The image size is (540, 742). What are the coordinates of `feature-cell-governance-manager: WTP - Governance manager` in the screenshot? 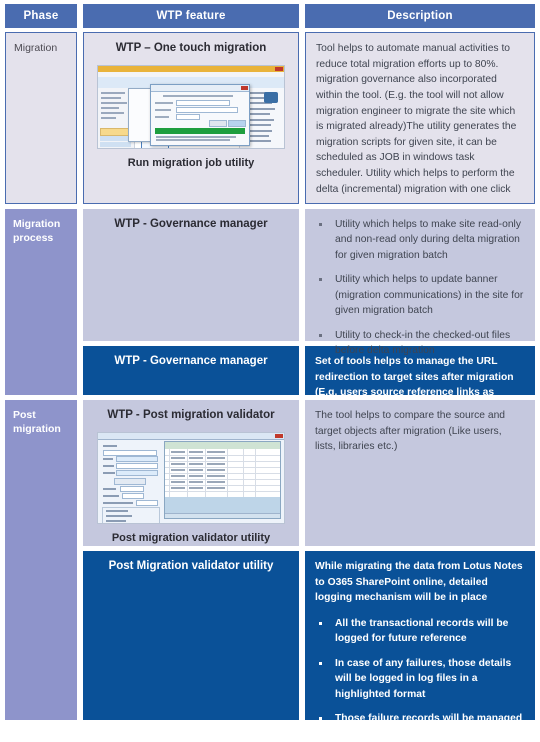 It's located at (191, 275).